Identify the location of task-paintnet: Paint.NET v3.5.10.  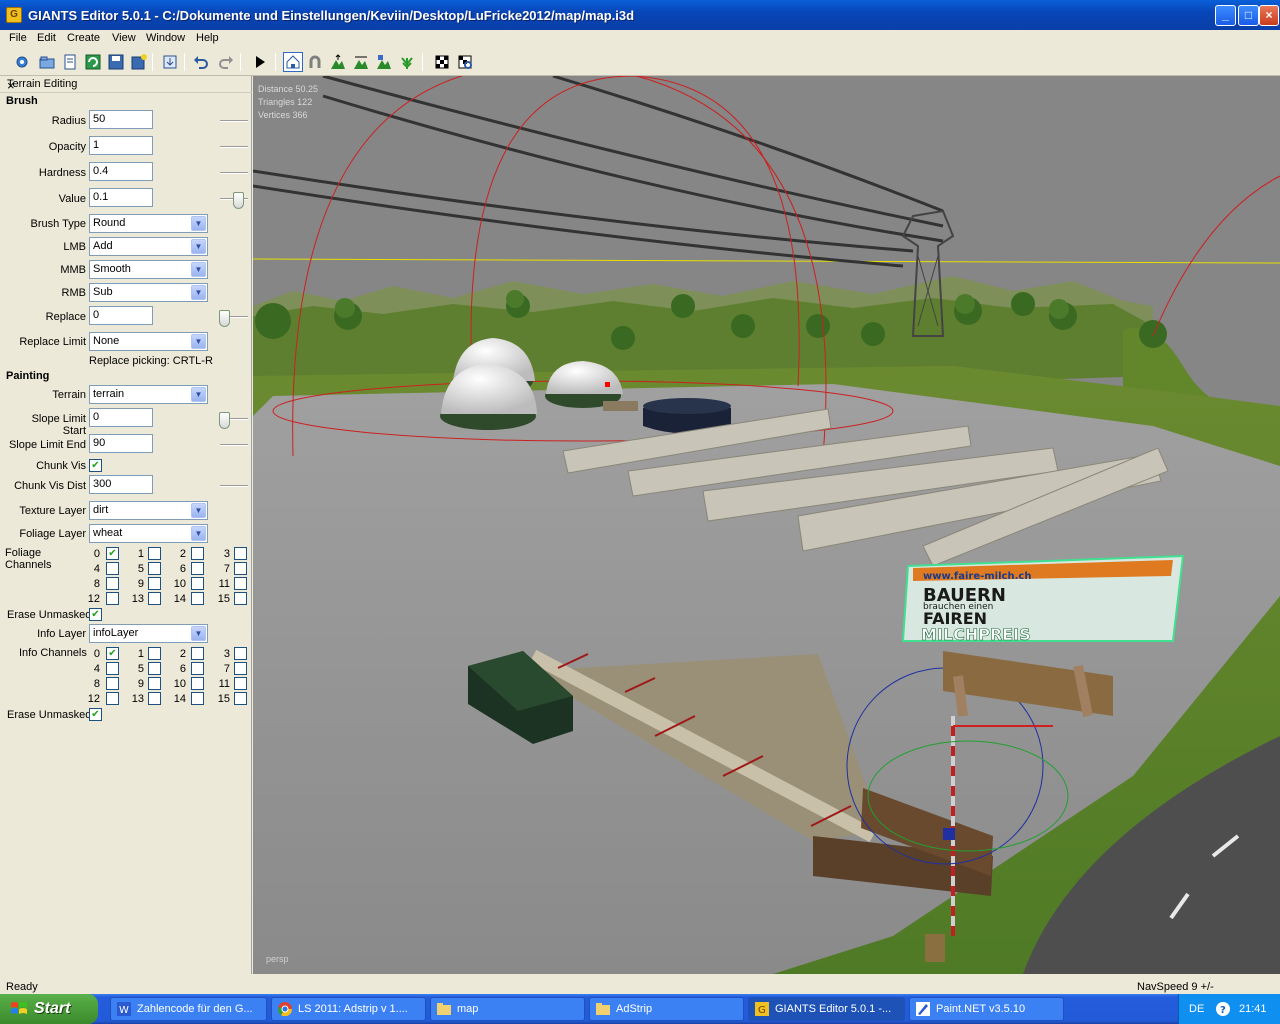
(986, 1009).